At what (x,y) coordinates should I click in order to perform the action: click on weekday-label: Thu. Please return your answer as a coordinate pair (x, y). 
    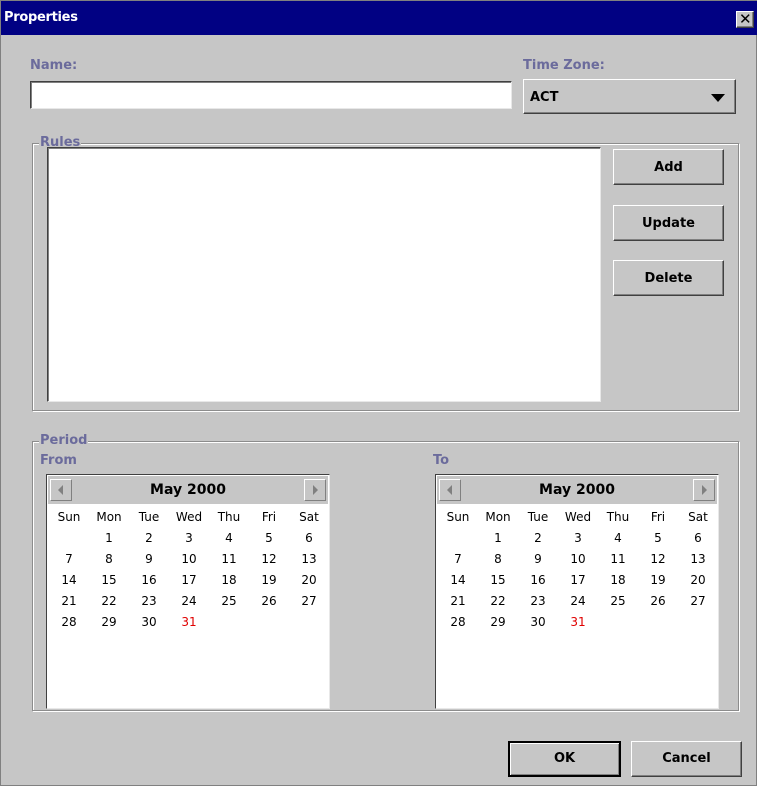
    Looking at the image, I should click on (618, 517).